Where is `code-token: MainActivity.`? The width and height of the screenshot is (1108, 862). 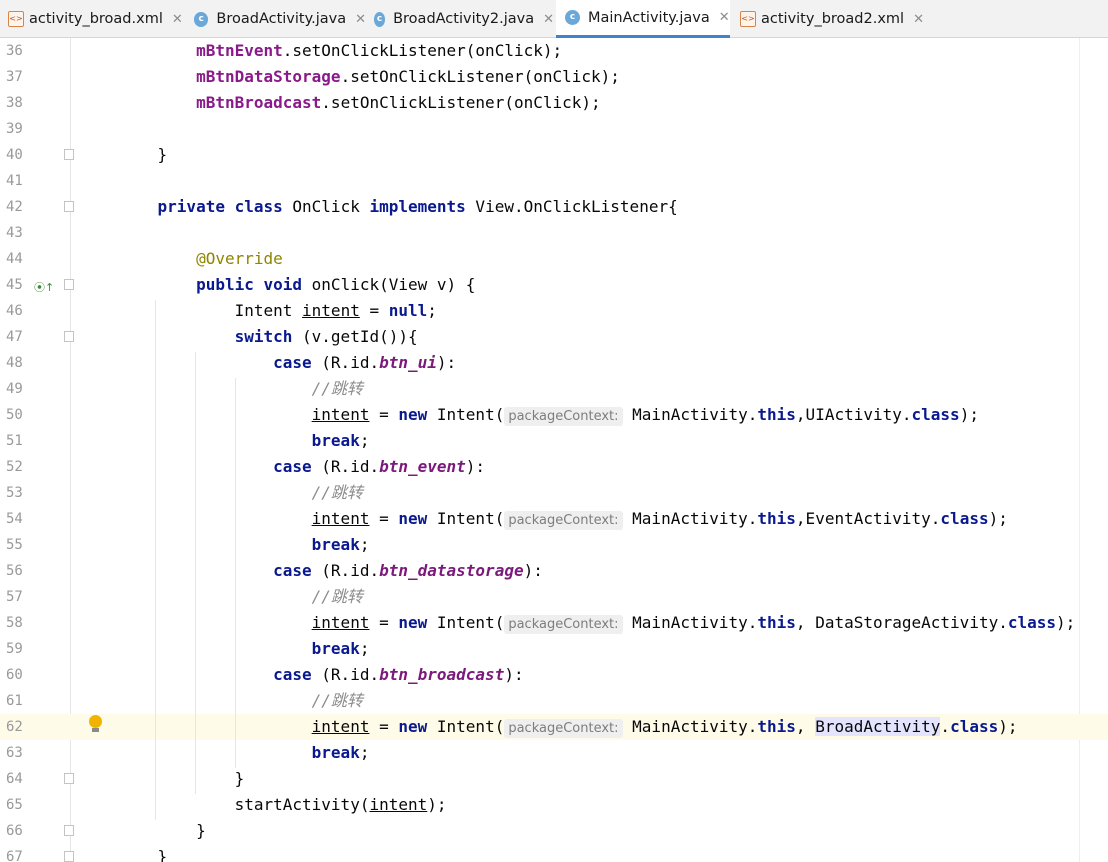 code-token: MainActivity. is located at coordinates (690, 414).